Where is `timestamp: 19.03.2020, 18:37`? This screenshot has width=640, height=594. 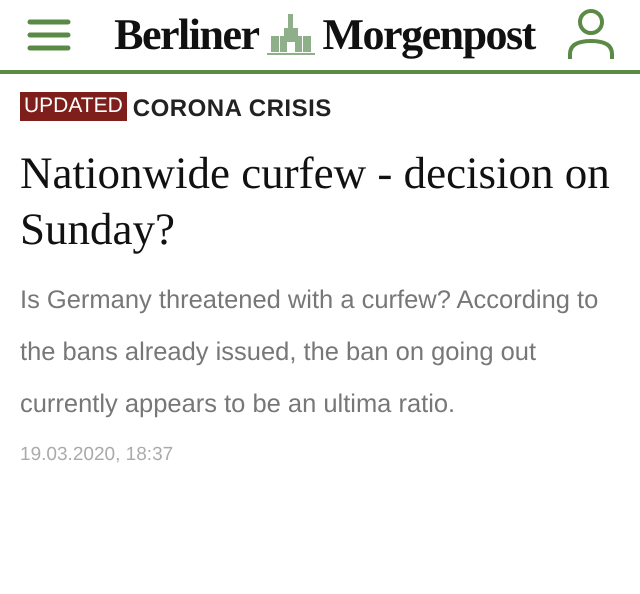
timestamp: 19.03.2020, 18:37 is located at coordinates (97, 455).